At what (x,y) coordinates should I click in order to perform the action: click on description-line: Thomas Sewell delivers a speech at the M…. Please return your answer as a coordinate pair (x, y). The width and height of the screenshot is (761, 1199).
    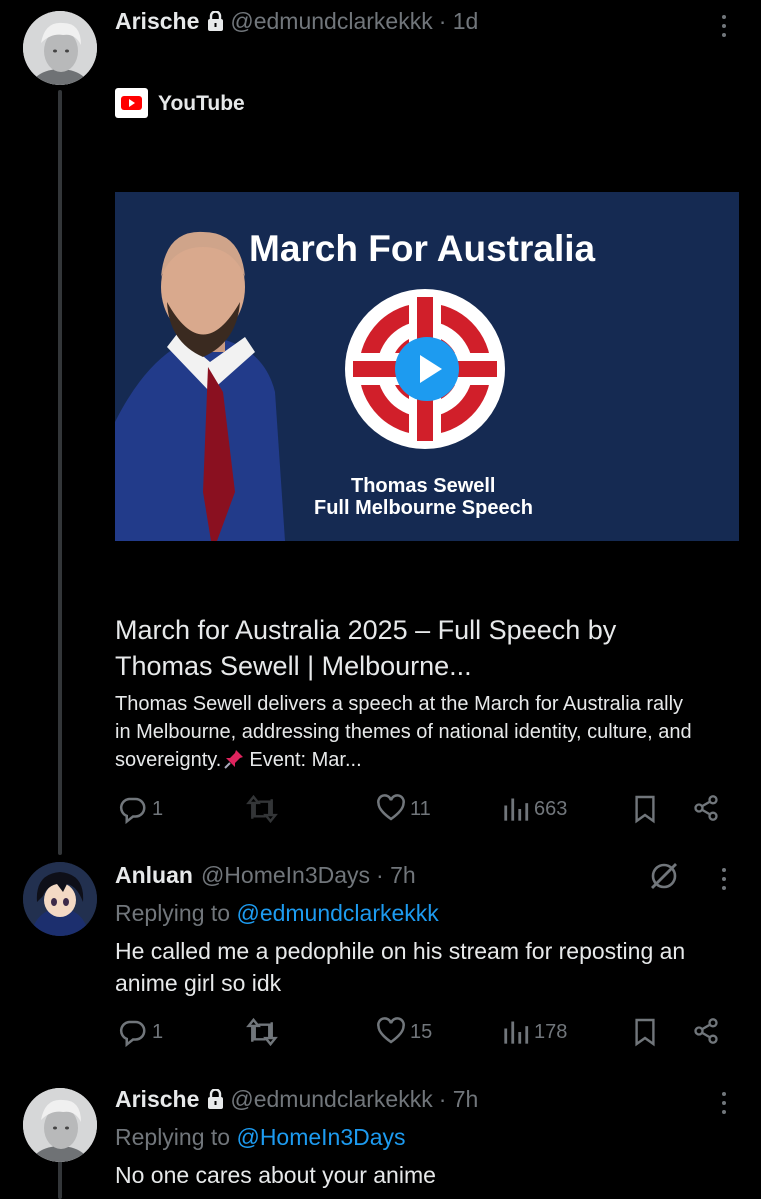
    Looking at the image, I should click on (399, 704).